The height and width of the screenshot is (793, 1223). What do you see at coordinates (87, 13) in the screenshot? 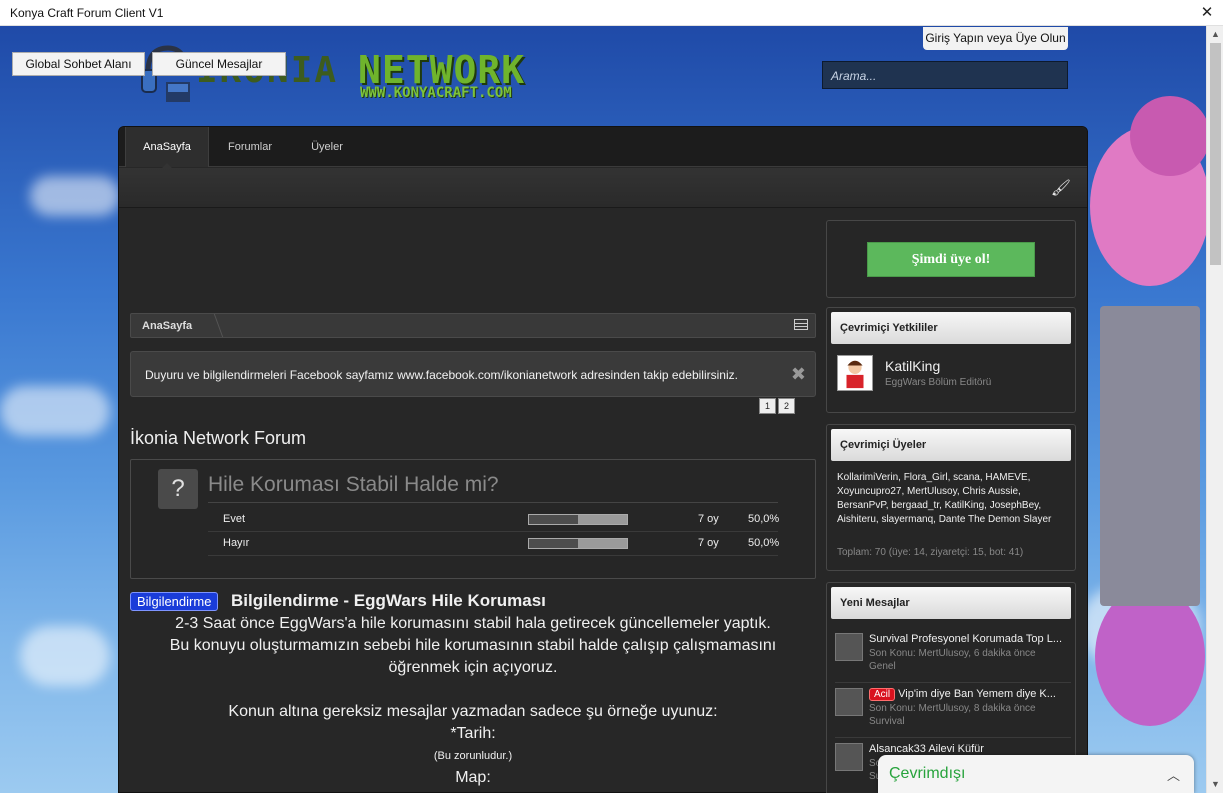
I see `window-title: Konya Craft Forum Client V1` at bounding box center [87, 13].